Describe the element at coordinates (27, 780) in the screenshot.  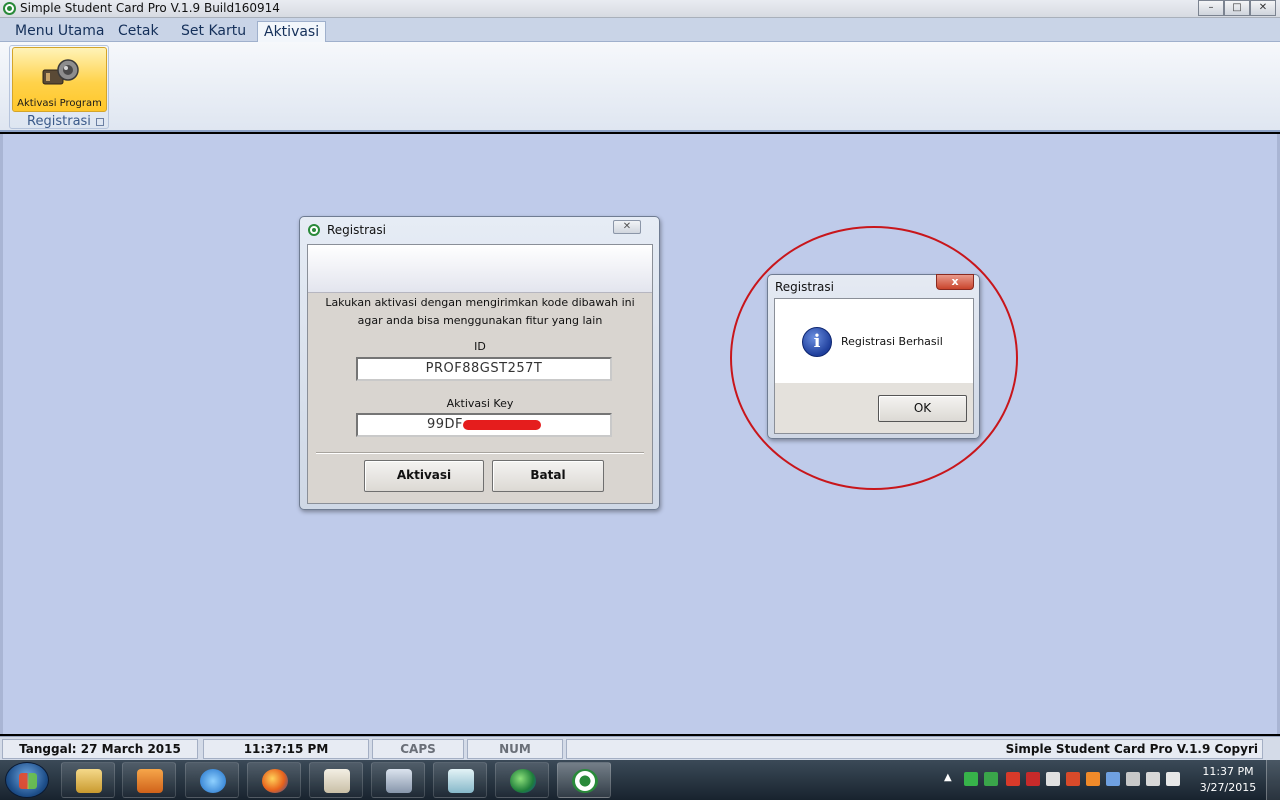
I see `start-button` at that location.